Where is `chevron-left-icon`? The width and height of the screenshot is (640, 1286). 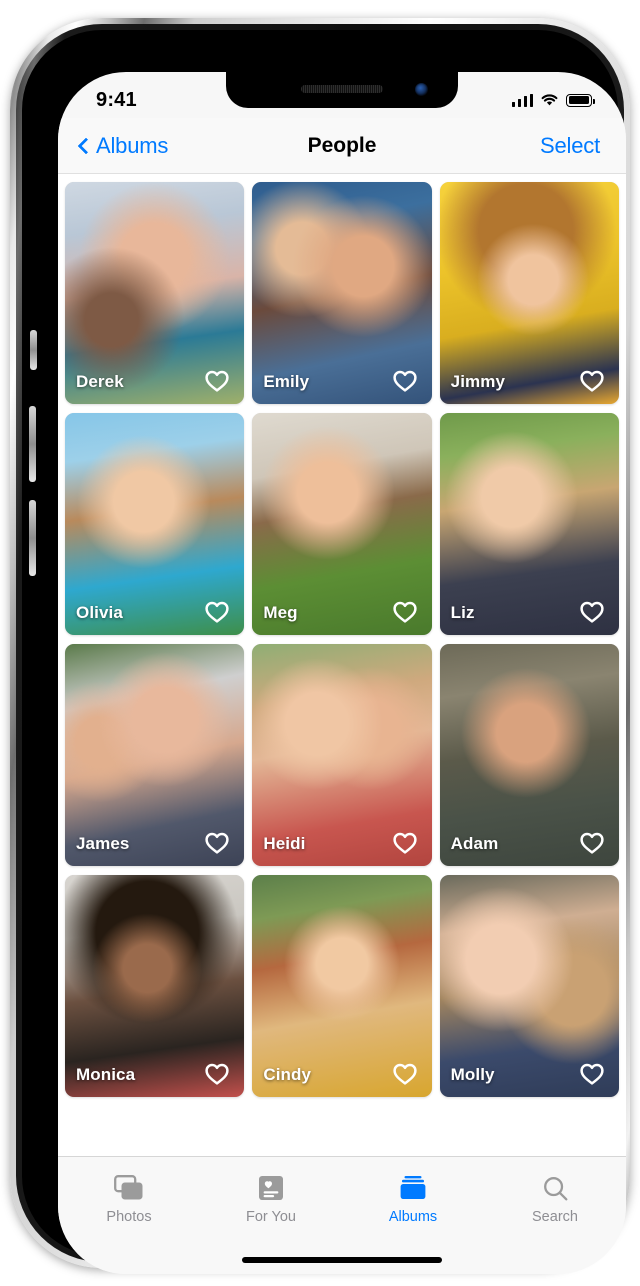
chevron-left-icon is located at coordinates (86, 145).